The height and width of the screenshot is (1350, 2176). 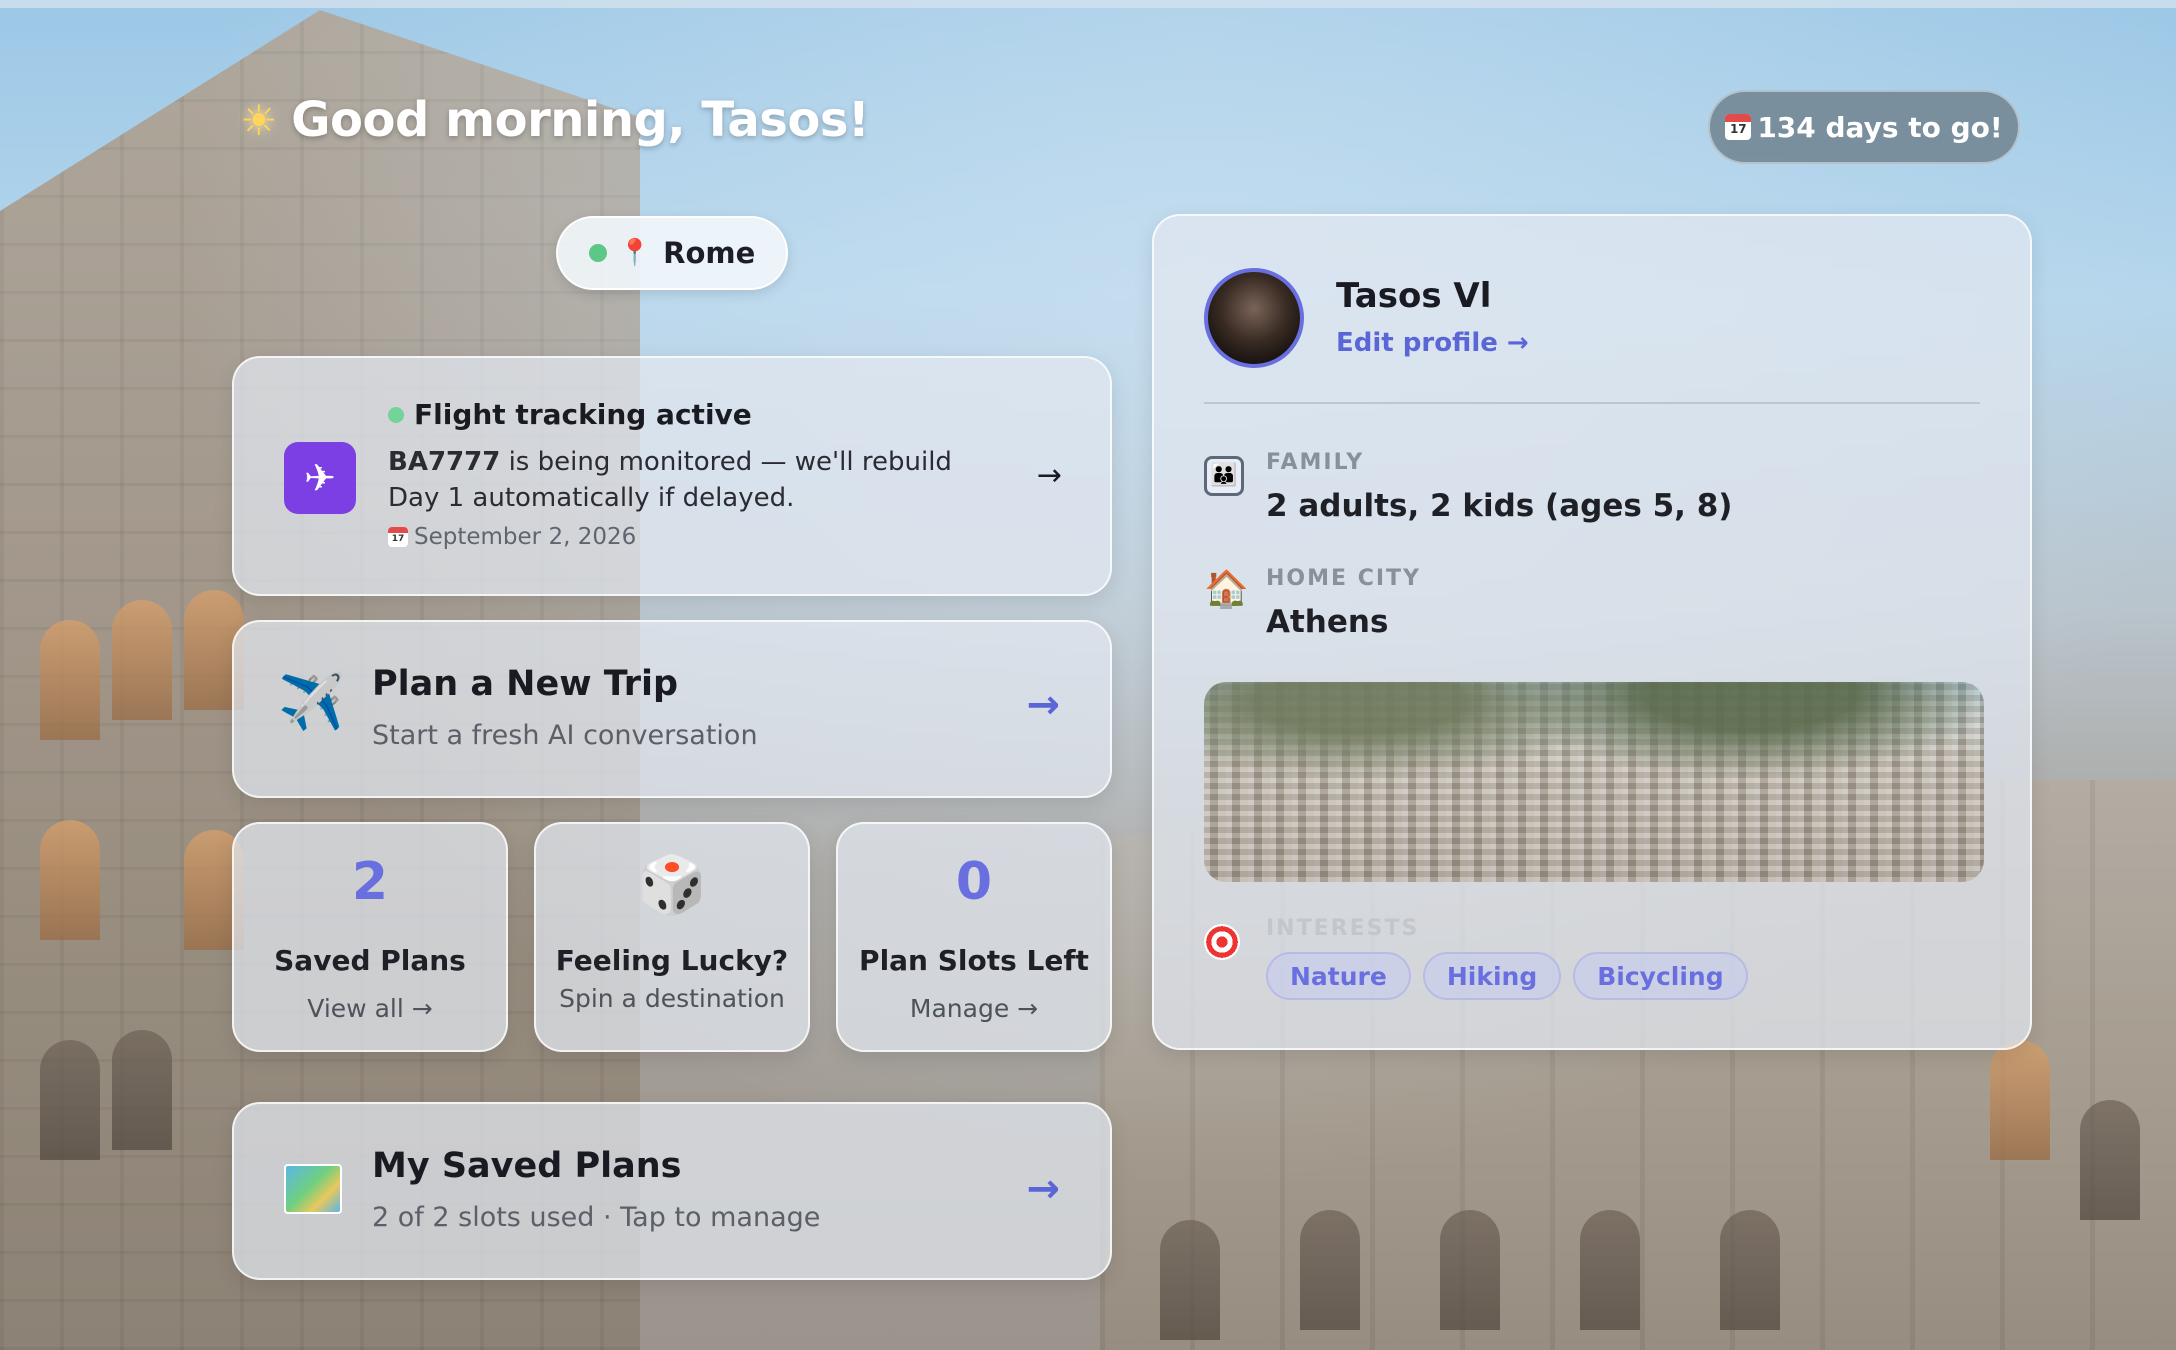 What do you see at coordinates (527, 1166) in the screenshot?
I see `my-saved-title: My Saved Plans` at bounding box center [527, 1166].